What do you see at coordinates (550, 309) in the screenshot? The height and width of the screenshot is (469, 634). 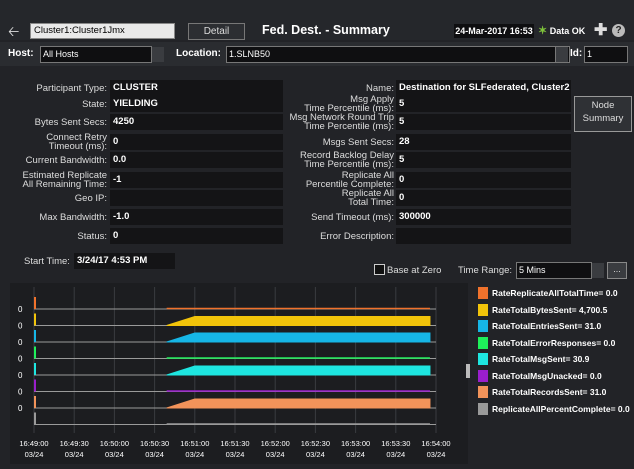 I see `legend-label: RateTotalBytesSent= 4,700.5` at bounding box center [550, 309].